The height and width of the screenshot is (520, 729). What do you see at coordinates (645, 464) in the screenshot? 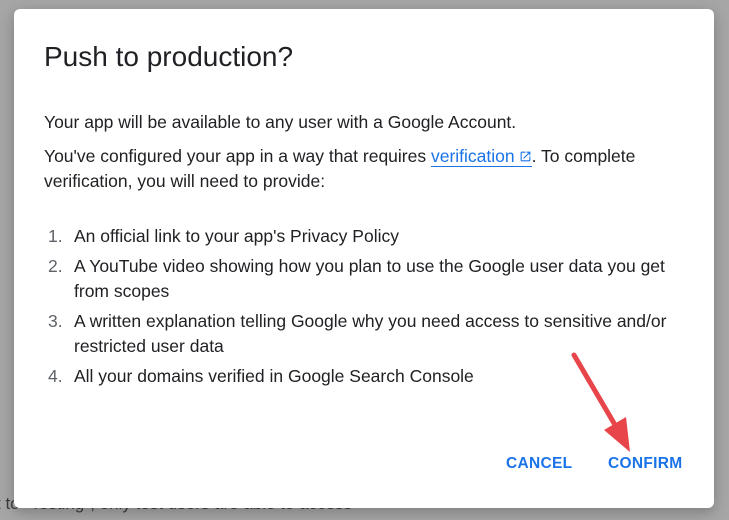
I see `confirm-button: CONFIRM` at bounding box center [645, 464].